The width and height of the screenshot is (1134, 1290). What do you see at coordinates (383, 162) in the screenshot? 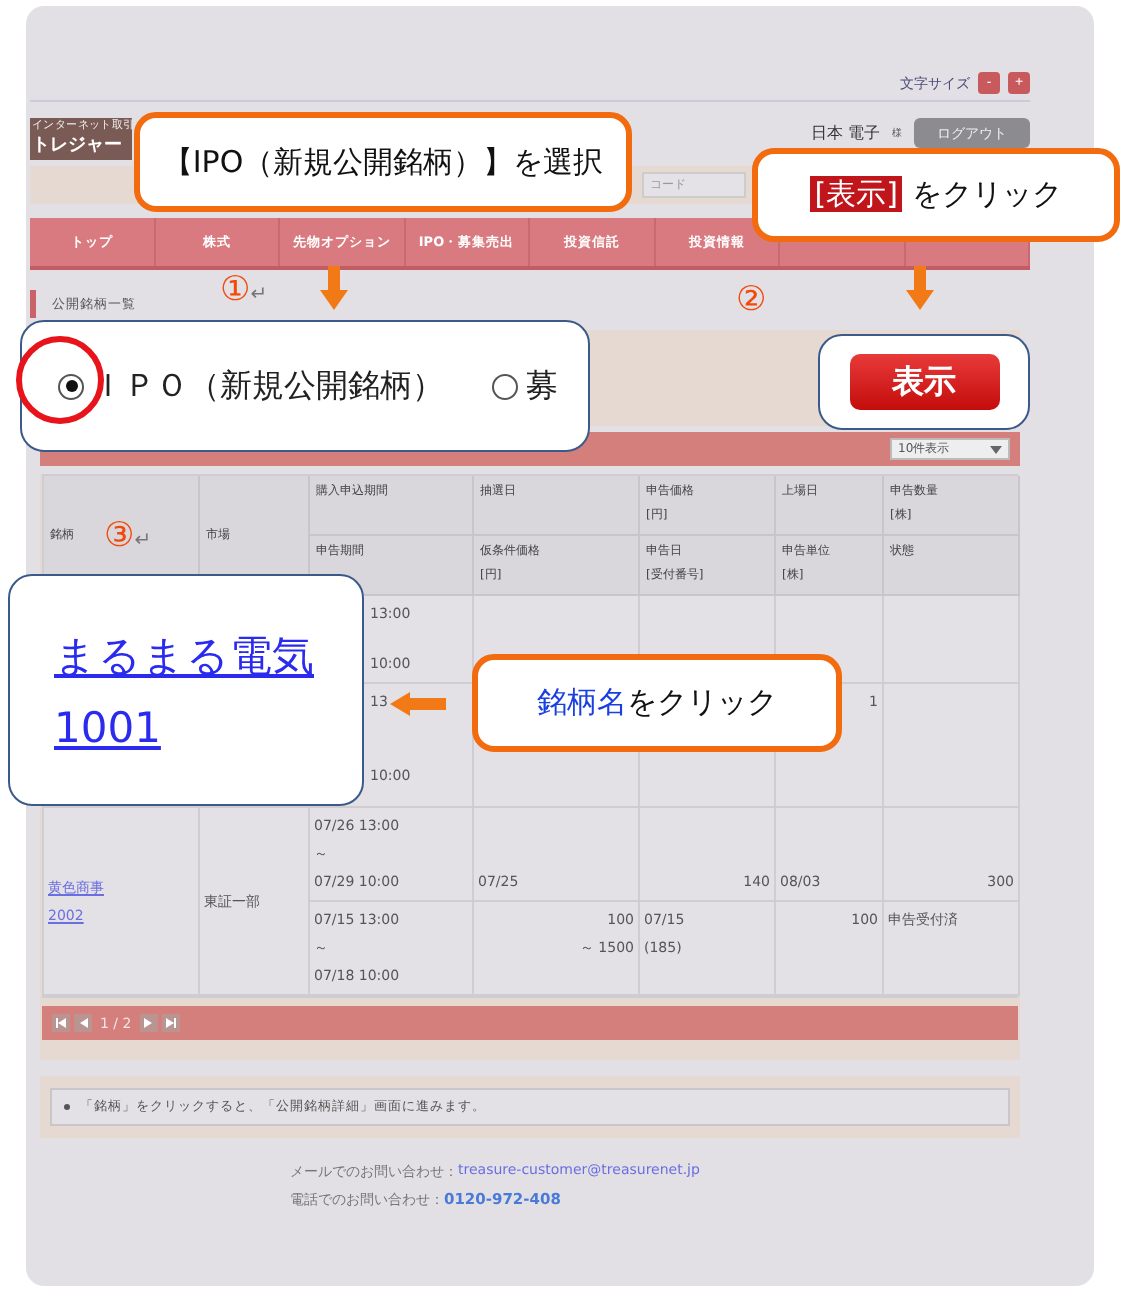
I see `callout-text: 【IPO（新規公開銘柄）】を選択` at bounding box center [383, 162].